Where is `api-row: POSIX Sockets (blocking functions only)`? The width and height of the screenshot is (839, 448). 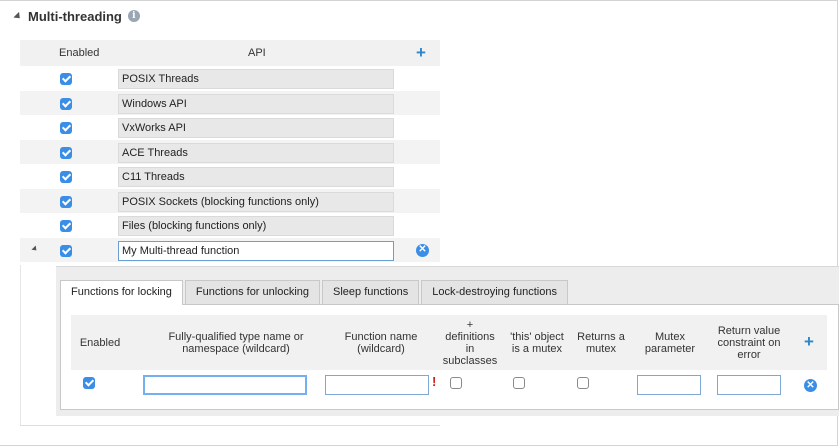
api-row: POSIX Sockets (blocking functions only) is located at coordinates (230, 200).